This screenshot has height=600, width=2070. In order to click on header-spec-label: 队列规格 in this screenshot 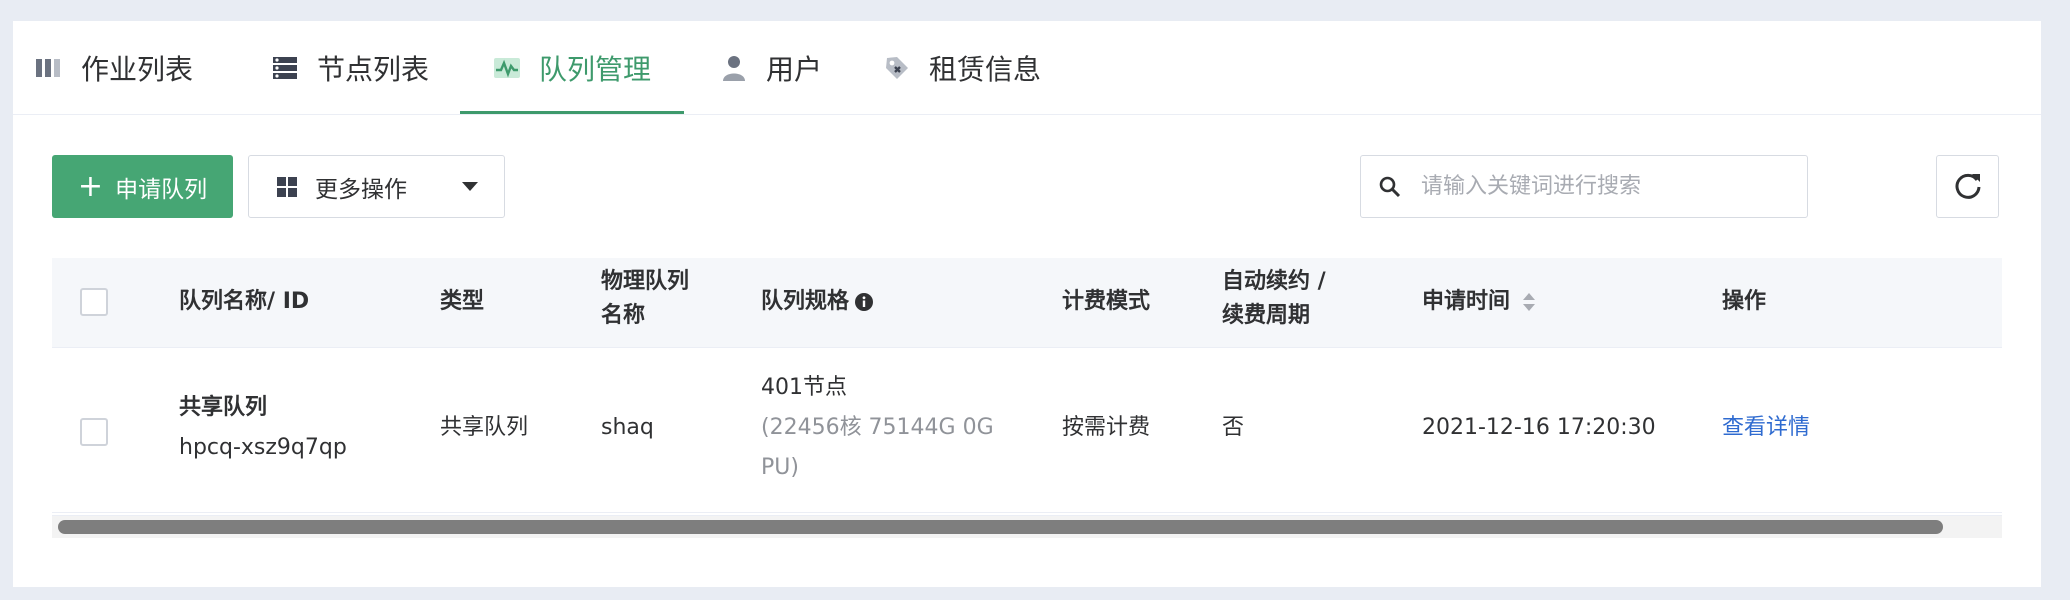, I will do `click(805, 301)`.